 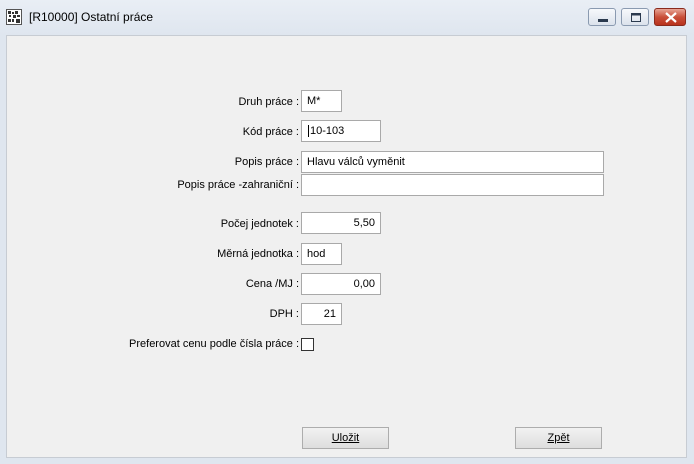 I want to click on druh-prace-field: M*, so click(x=321, y=101).